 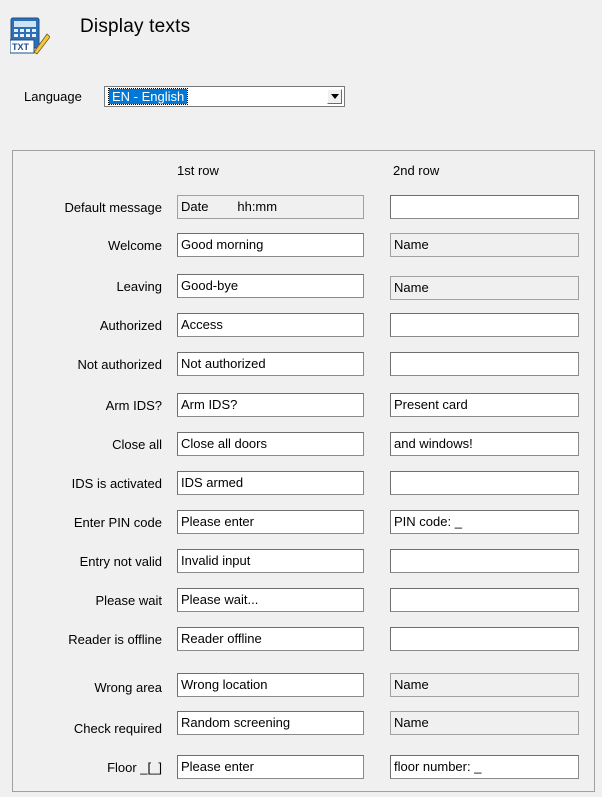 What do you see at coordinates (484, 405) in the screenshot?
I see `second-row-field: Present card` at bounding box center [484, 405].